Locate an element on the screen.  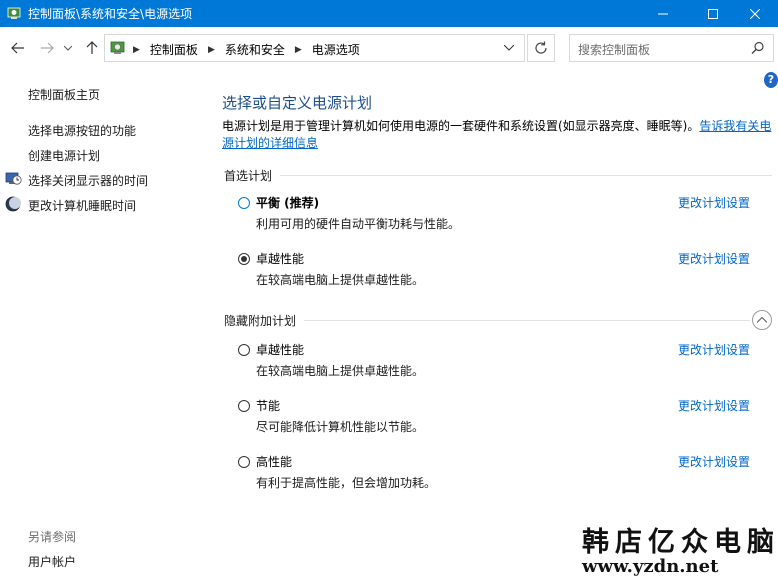
chevron-down-icon is located at coordinates (68, 48).